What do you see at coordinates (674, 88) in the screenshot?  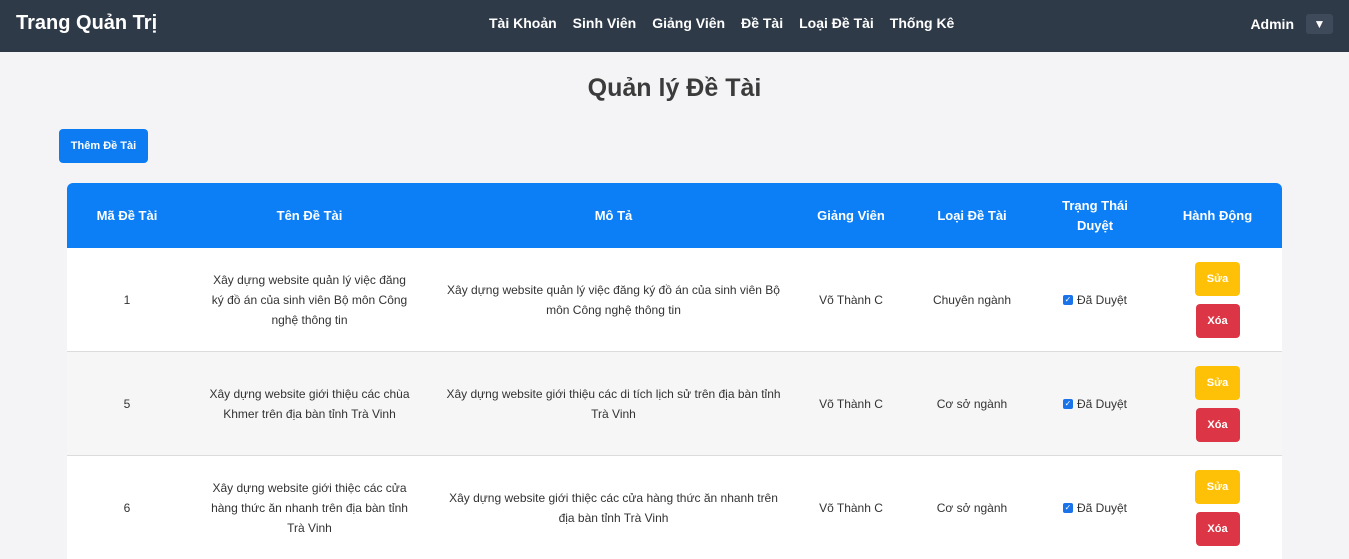 I see `page-title: Quản lý Đề Tài` at bounding box center [674, 88].